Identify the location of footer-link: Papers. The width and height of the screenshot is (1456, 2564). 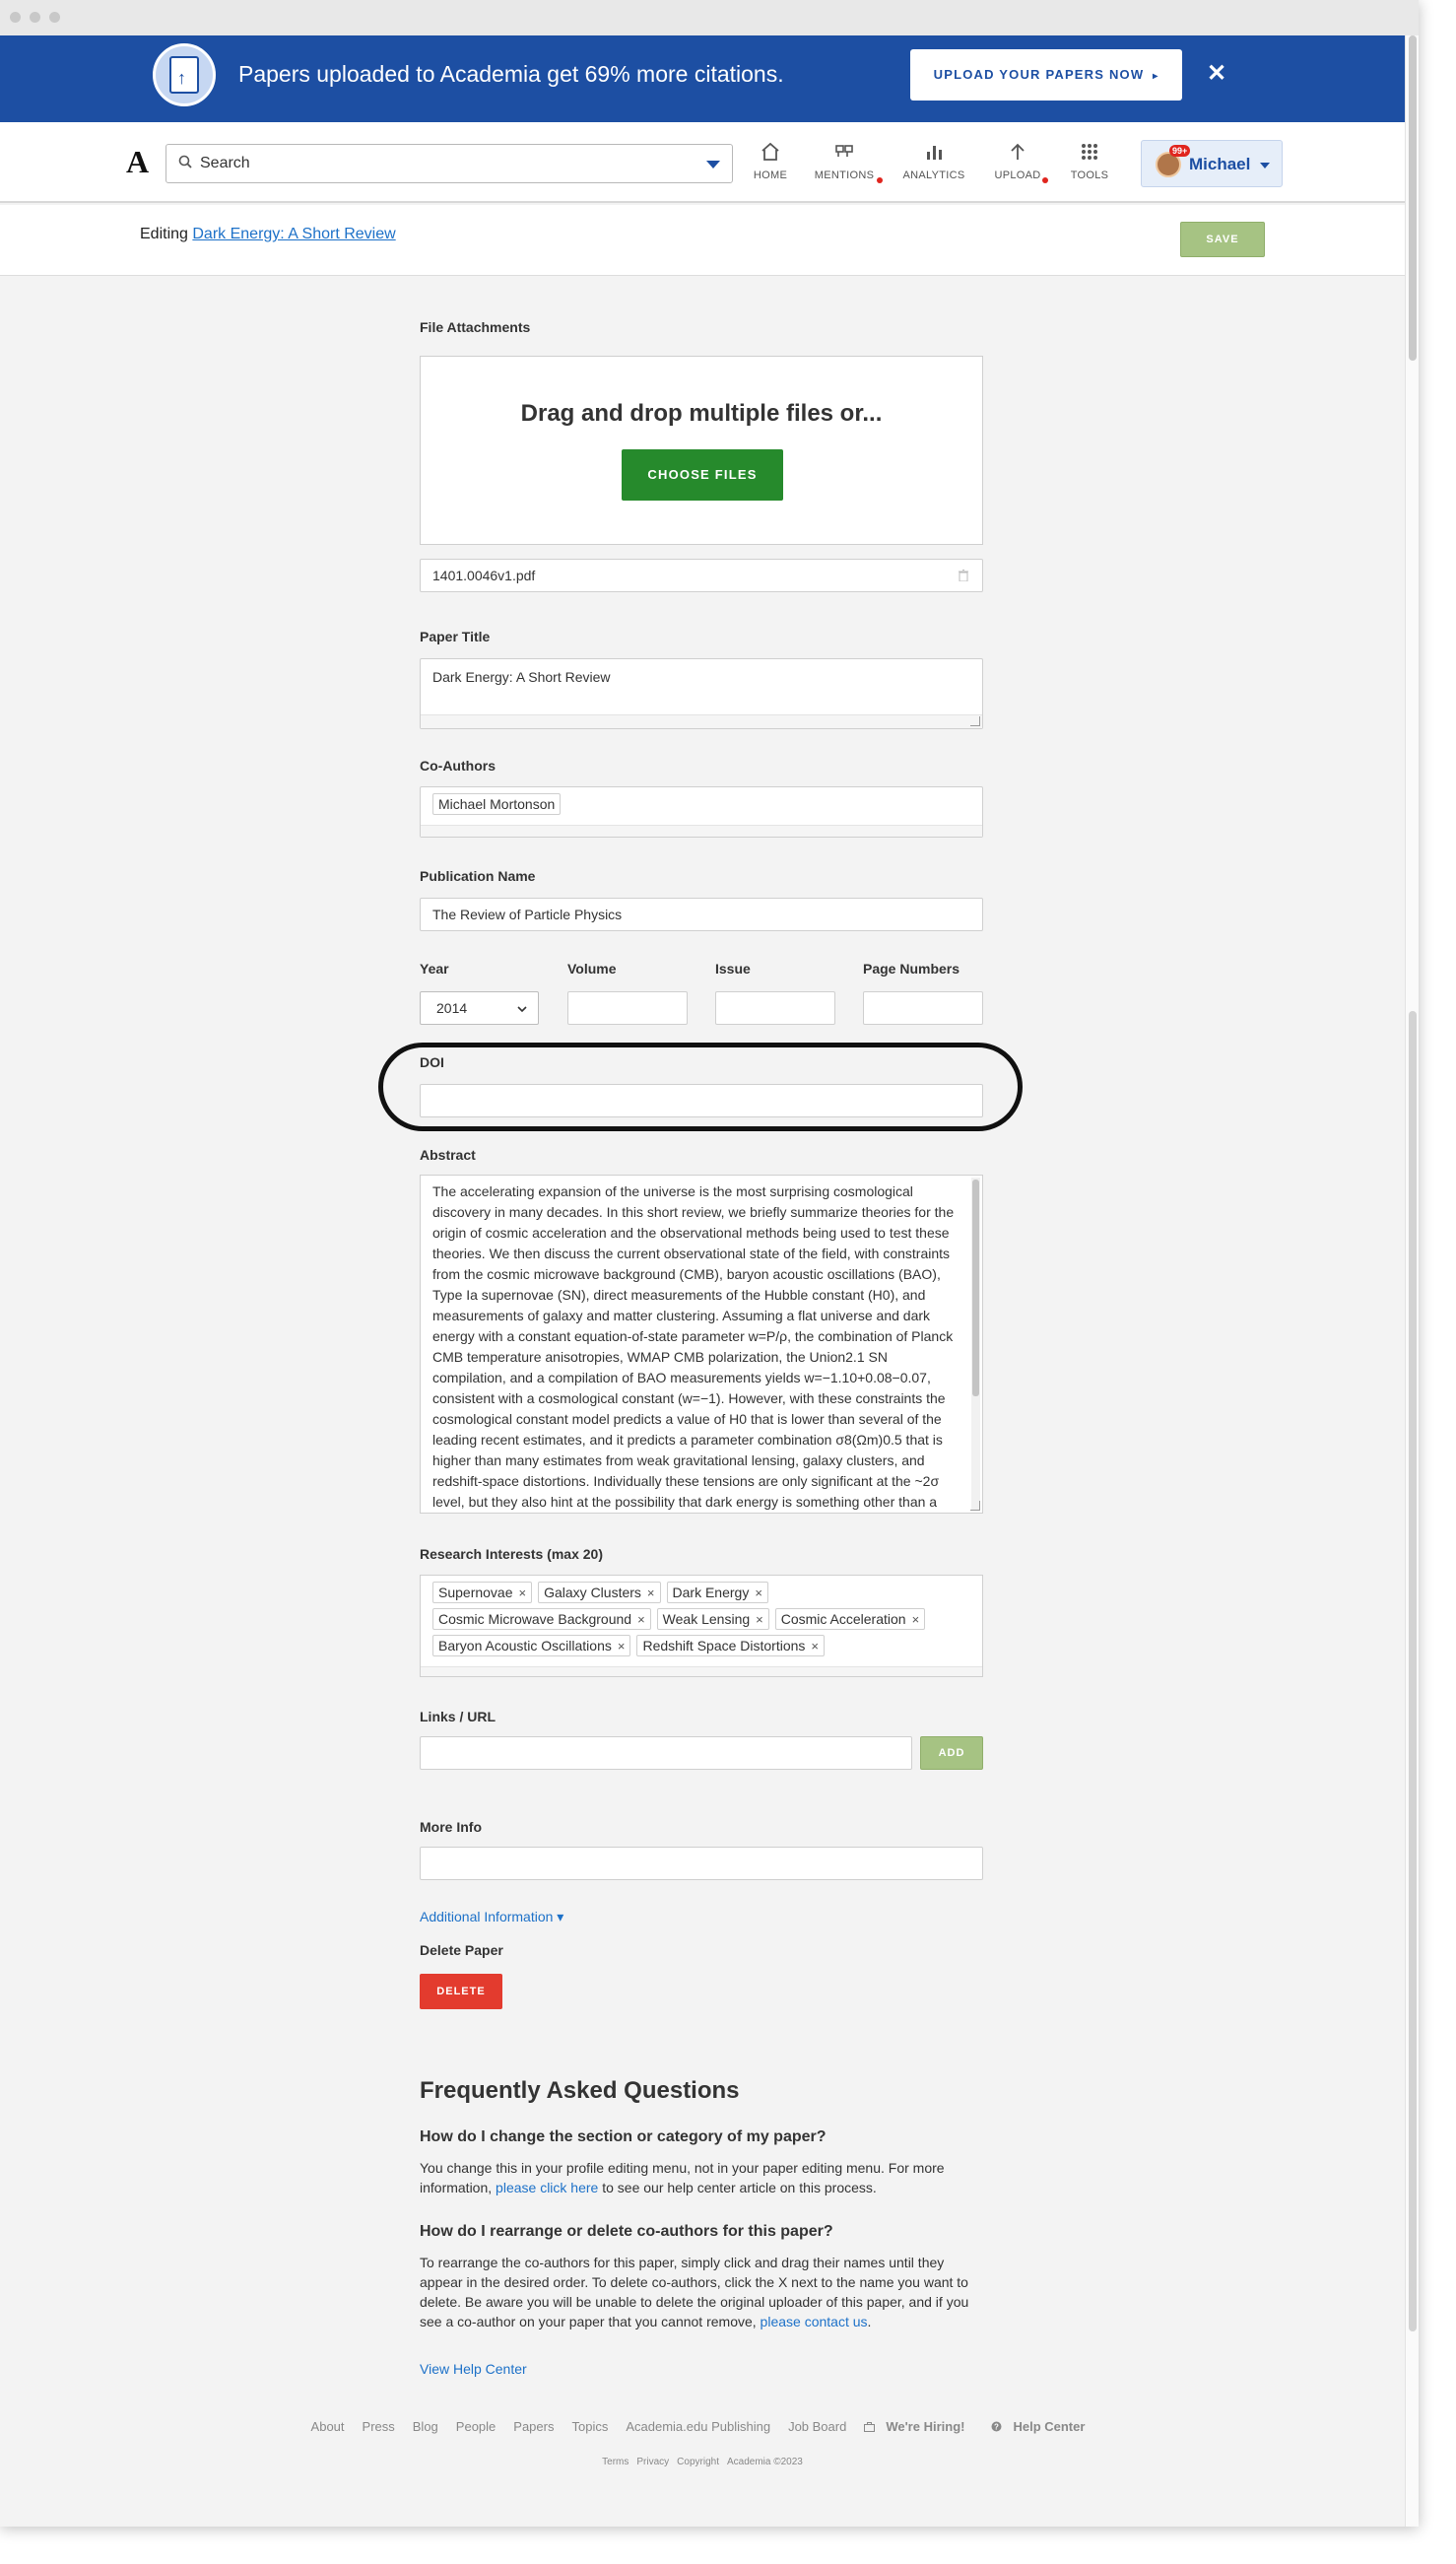
(533, 2426).